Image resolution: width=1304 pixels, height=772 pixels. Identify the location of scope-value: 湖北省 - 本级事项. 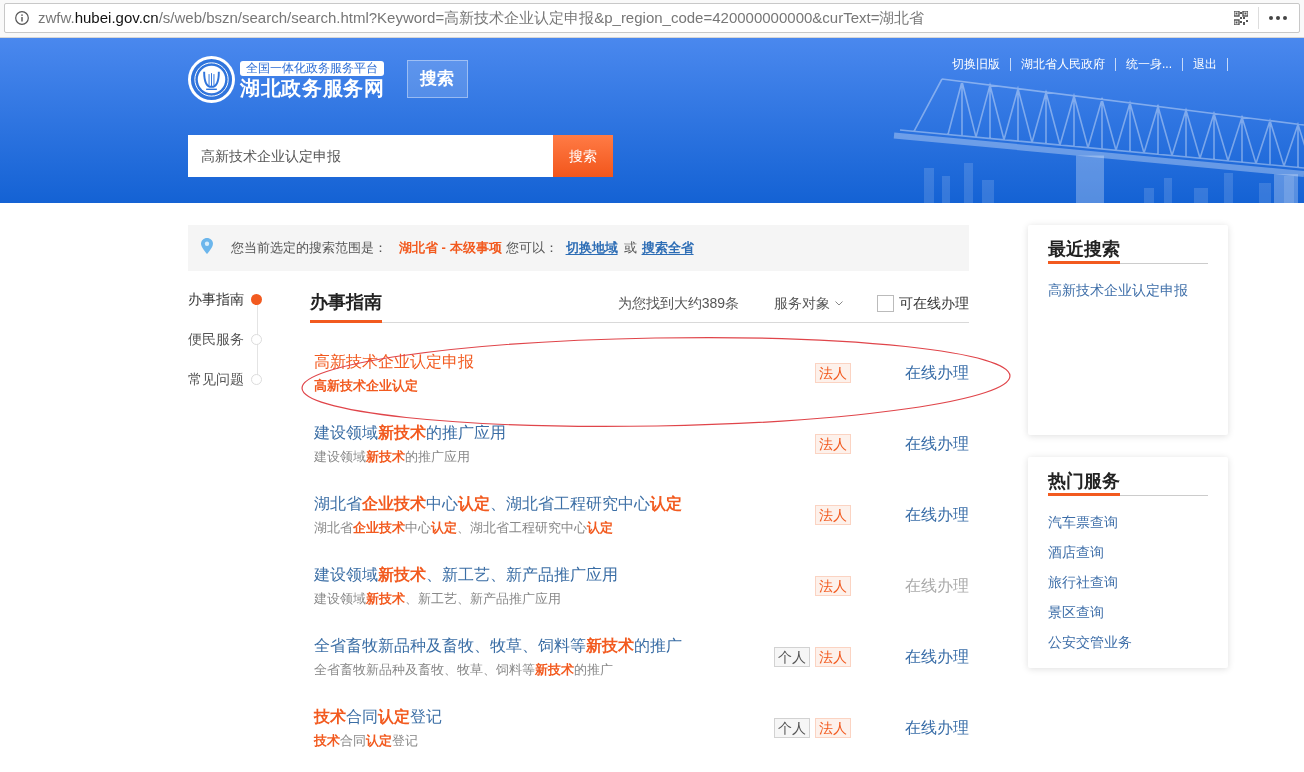
(450, 248).